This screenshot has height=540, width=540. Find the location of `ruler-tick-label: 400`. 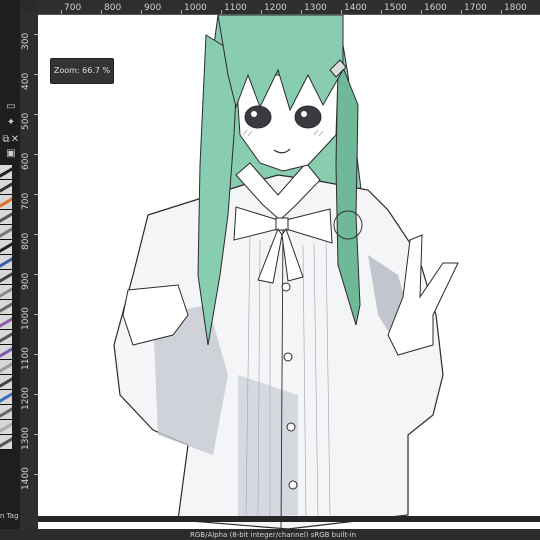

ruler-tick-label: 400 is located at coordinates (26, 81).